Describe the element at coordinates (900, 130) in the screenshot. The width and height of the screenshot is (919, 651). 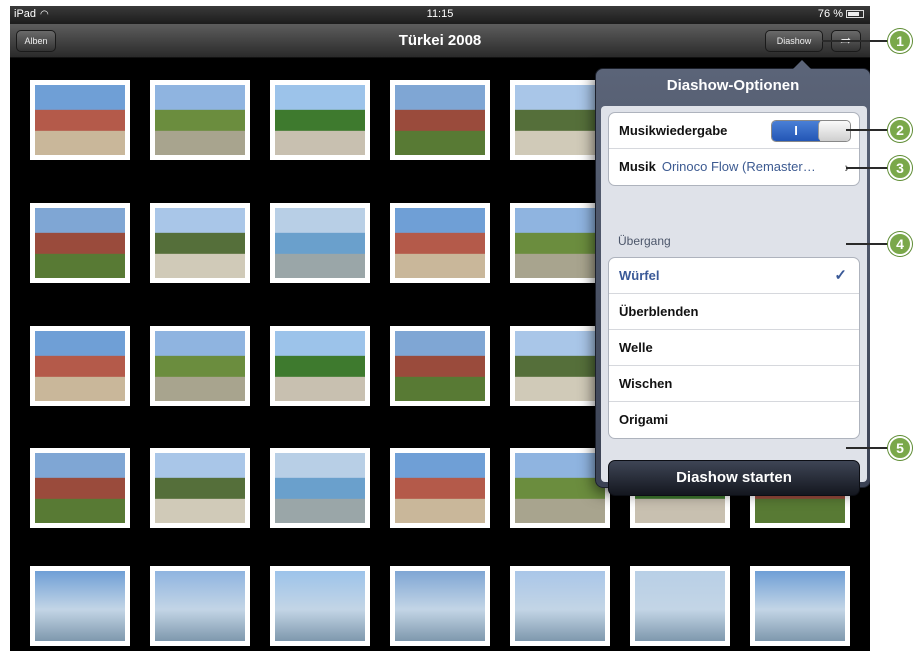
I see `callout-badge: 2` at that location.